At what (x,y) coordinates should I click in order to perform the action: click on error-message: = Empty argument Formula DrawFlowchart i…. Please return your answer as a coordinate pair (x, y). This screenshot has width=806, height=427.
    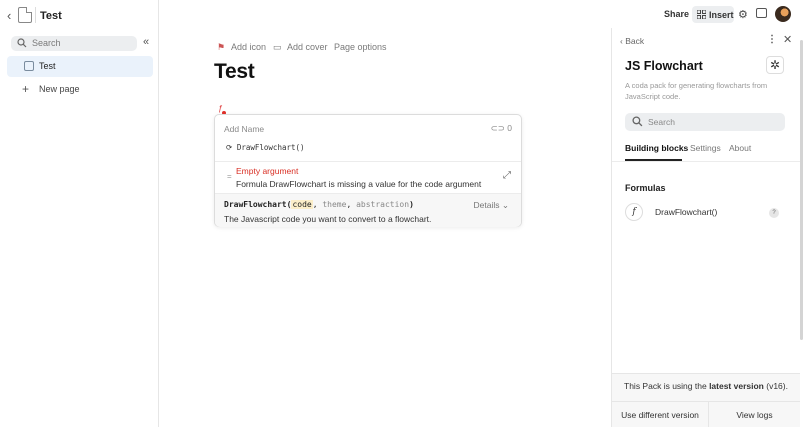
    Looking at the image, I should click on (368, 177).